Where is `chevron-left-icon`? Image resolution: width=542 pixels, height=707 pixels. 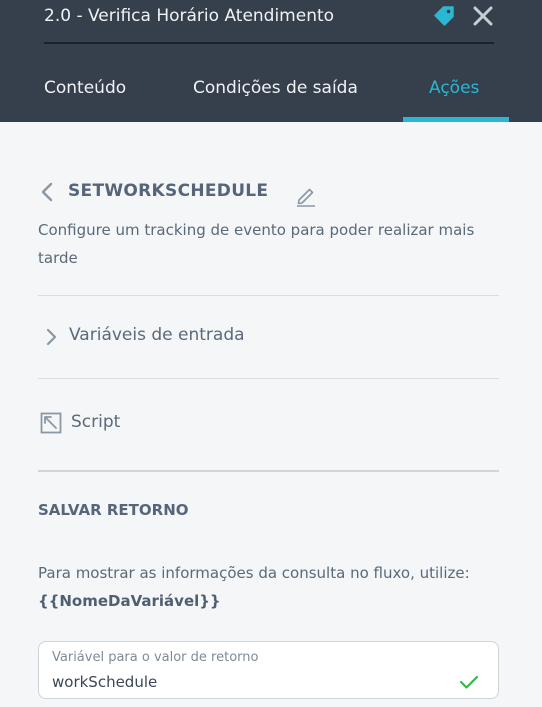
chevron-left-icon is located at coordinates (47, 192).